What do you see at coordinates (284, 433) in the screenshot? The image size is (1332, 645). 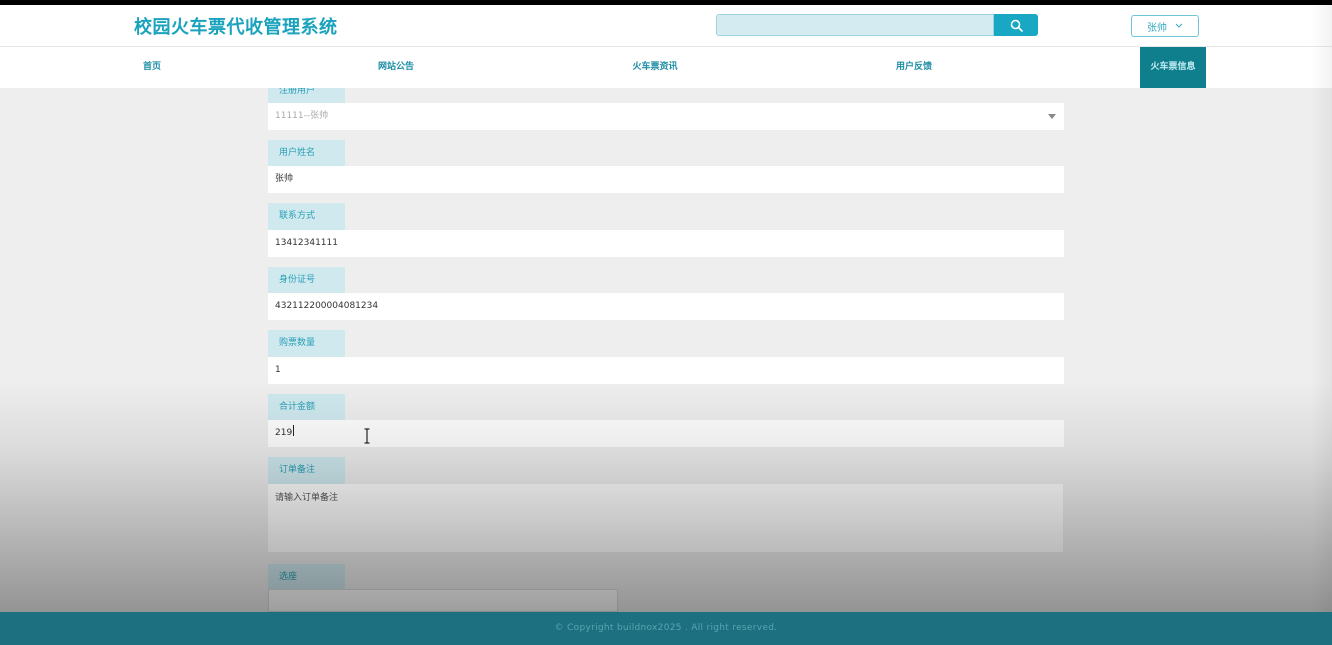 I see `total-amount-value: 219` at bounding box center [284, 433].